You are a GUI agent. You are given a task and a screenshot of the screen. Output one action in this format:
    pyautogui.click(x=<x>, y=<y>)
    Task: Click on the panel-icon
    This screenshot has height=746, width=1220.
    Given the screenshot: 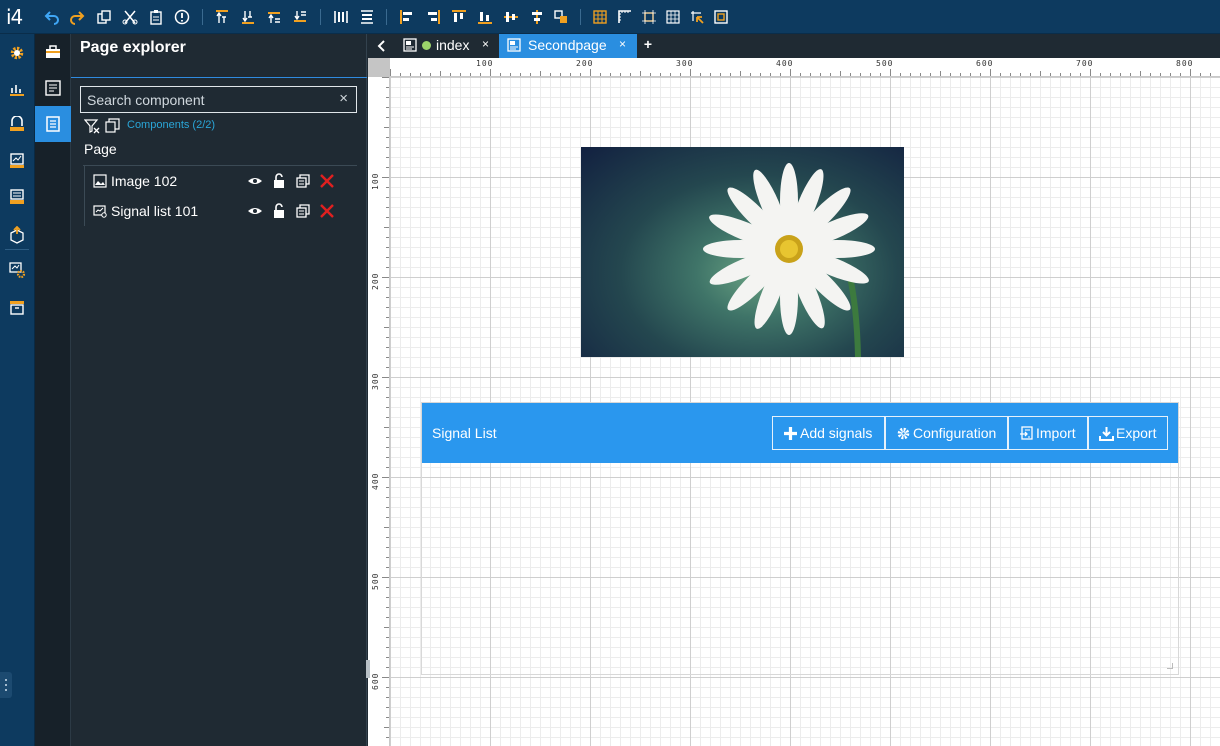 What is the action you would take?
    pyautogui.click(x=17, y=161)
    